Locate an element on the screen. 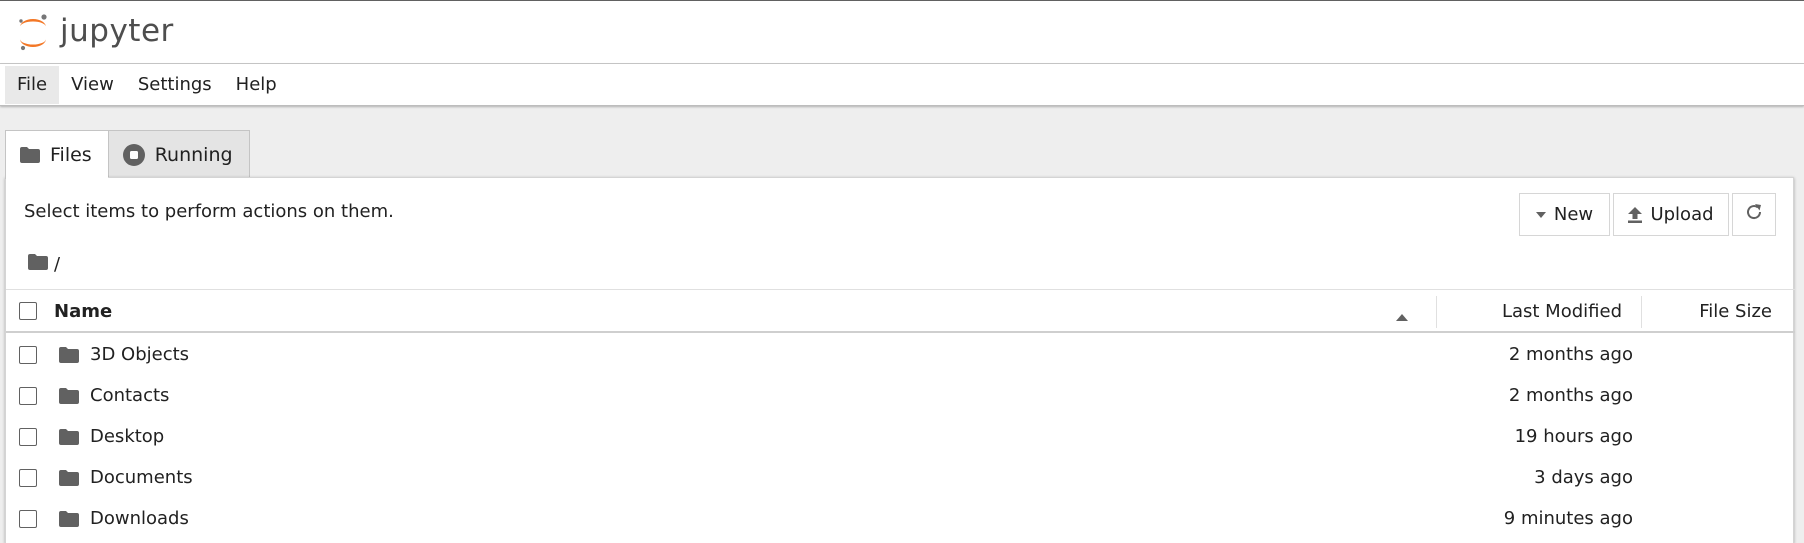 The image size is (1804, 543). top-bar: jupyter is located at coordinates (902, 32).